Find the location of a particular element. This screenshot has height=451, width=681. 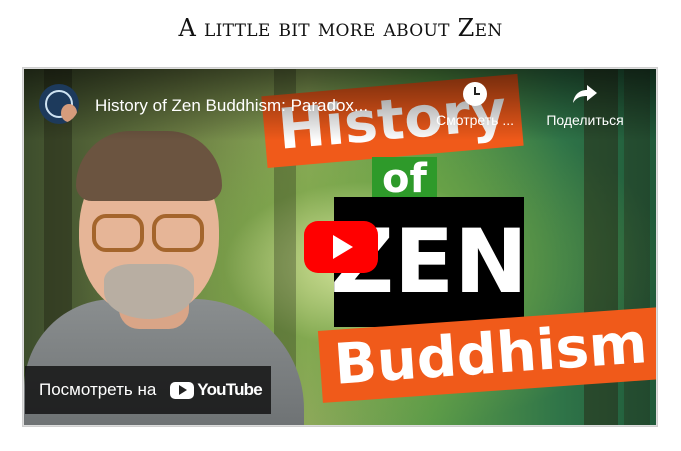

share-arrow-icon is located at coordinates (585, 94).